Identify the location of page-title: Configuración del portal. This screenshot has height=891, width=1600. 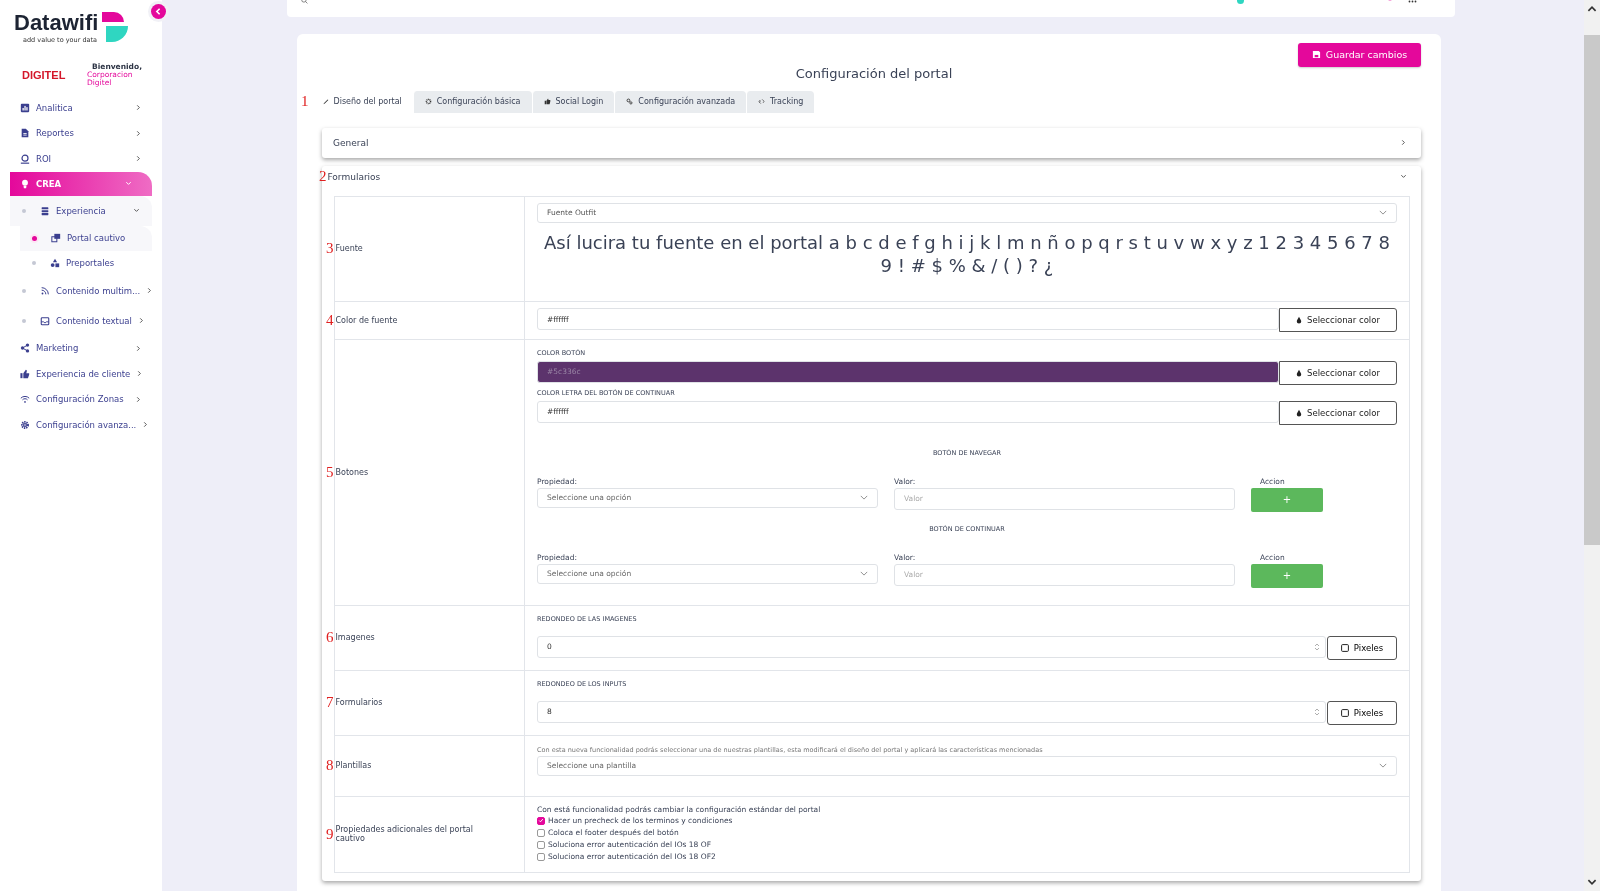
(874, 73).